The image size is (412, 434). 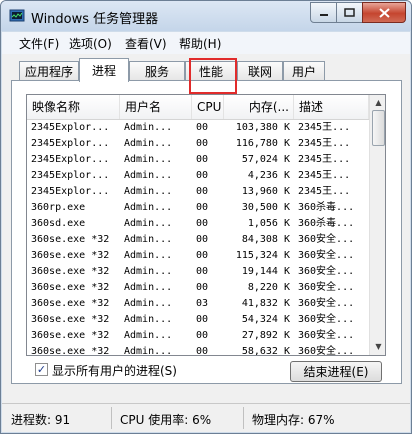 What do you see at coordinates (265, 207) in the screenshot?
I see `cell-memory: 30,500 K` at bounding box center [265, 207].